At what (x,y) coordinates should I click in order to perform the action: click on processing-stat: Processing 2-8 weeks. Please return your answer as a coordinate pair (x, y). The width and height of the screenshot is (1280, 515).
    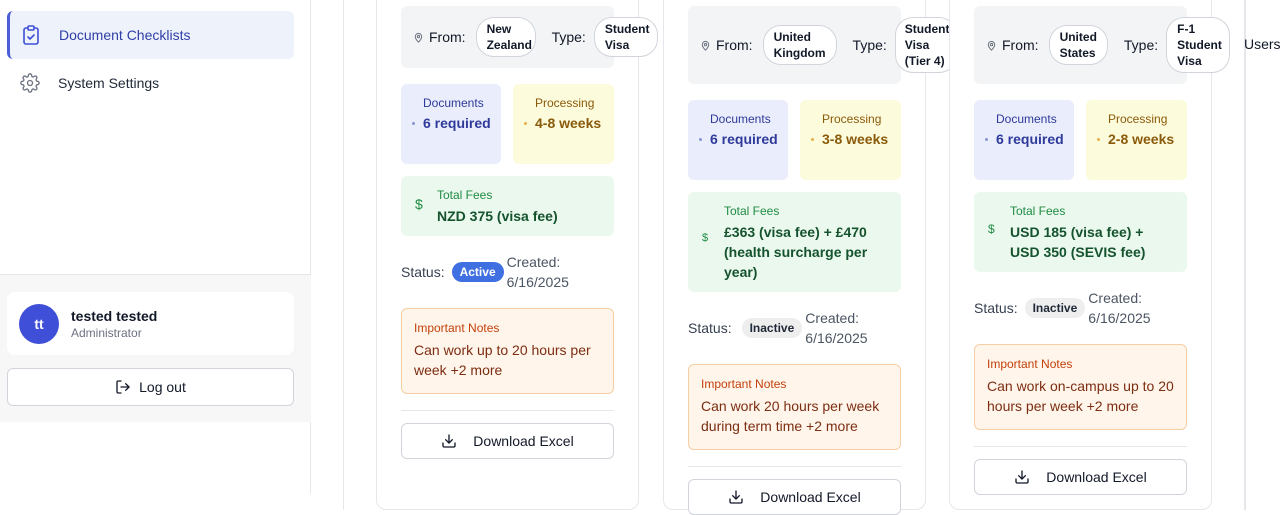
    Looking at the image, I should click on (1136, 140).